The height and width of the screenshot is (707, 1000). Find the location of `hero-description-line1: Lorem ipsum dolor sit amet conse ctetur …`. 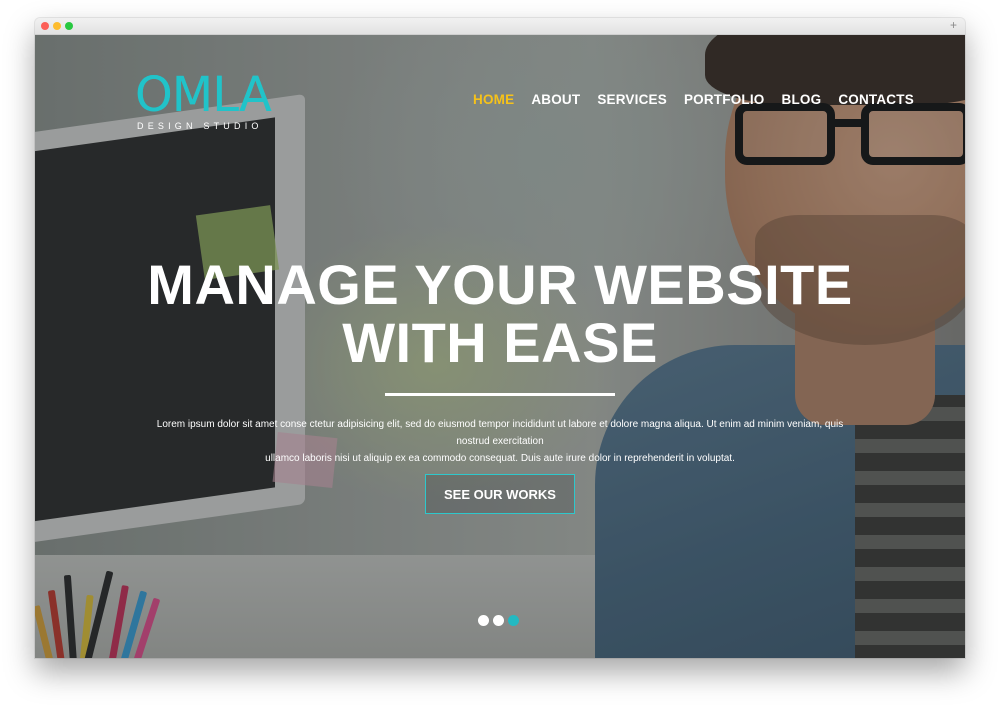

hero-description-line1: Lorem ipsum dolor sit amet conse ctetur … is located at coordinates (500, 433).